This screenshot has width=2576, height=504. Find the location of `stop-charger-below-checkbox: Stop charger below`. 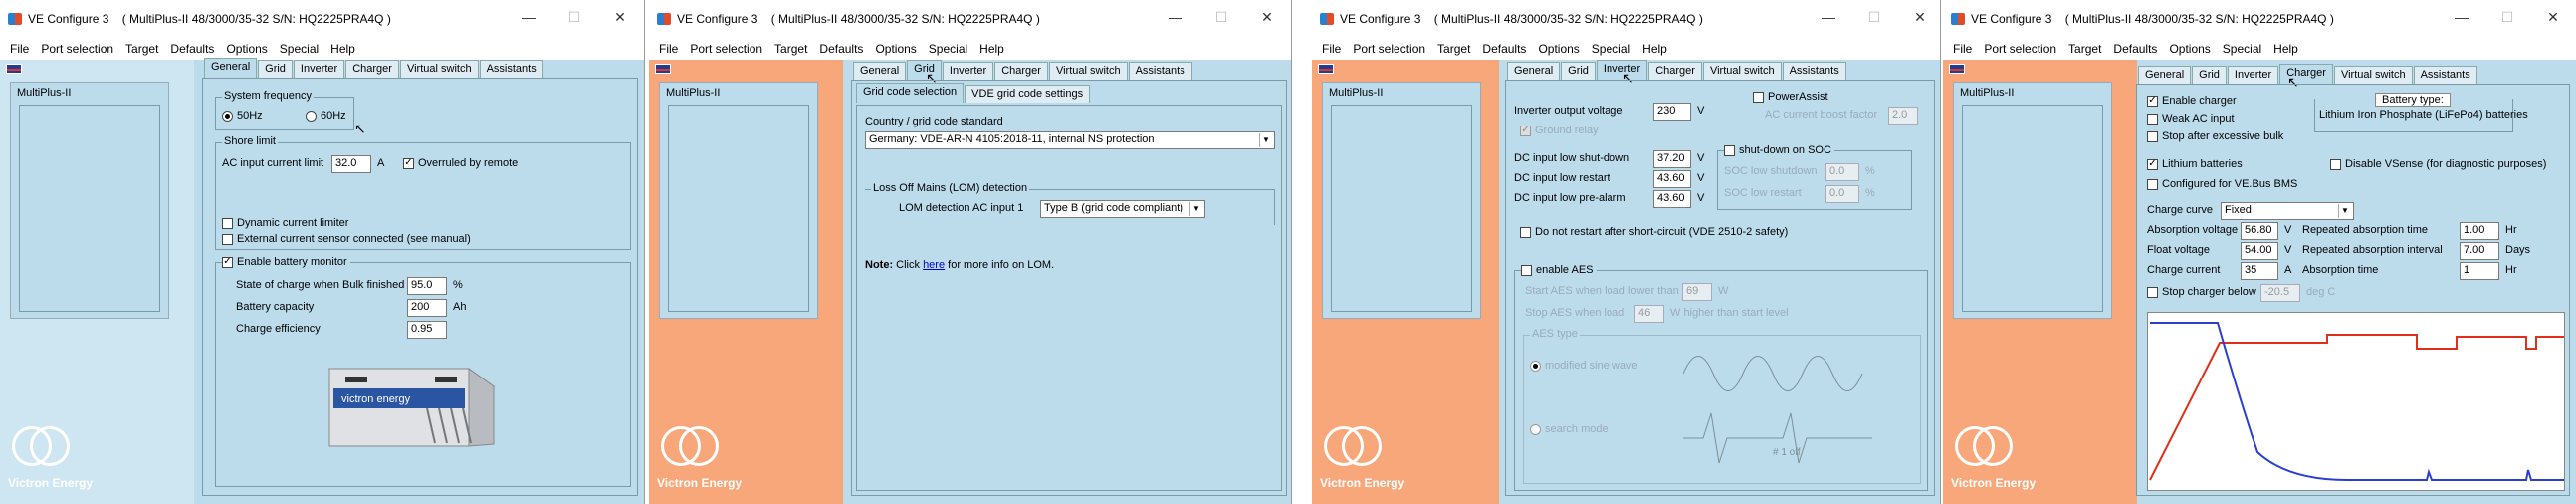

stop-charger-below-checkbox: Stop charger below is located at coordinates (2201, 292).